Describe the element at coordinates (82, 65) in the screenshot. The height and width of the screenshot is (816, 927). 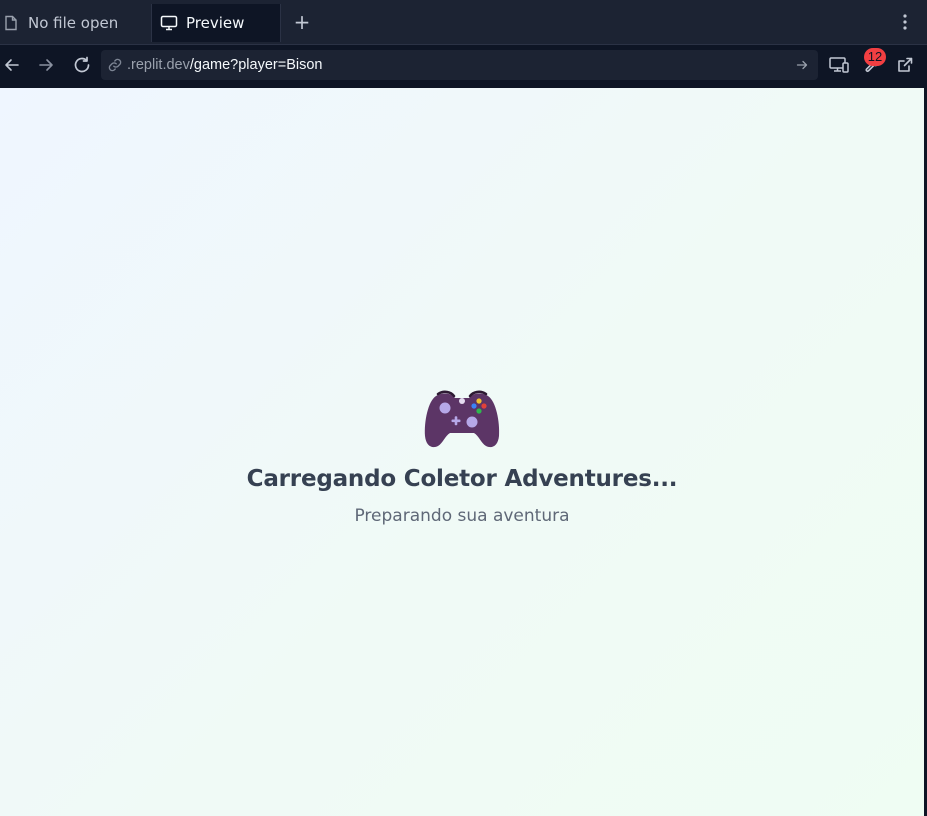
I see `reload-icon` at that location.